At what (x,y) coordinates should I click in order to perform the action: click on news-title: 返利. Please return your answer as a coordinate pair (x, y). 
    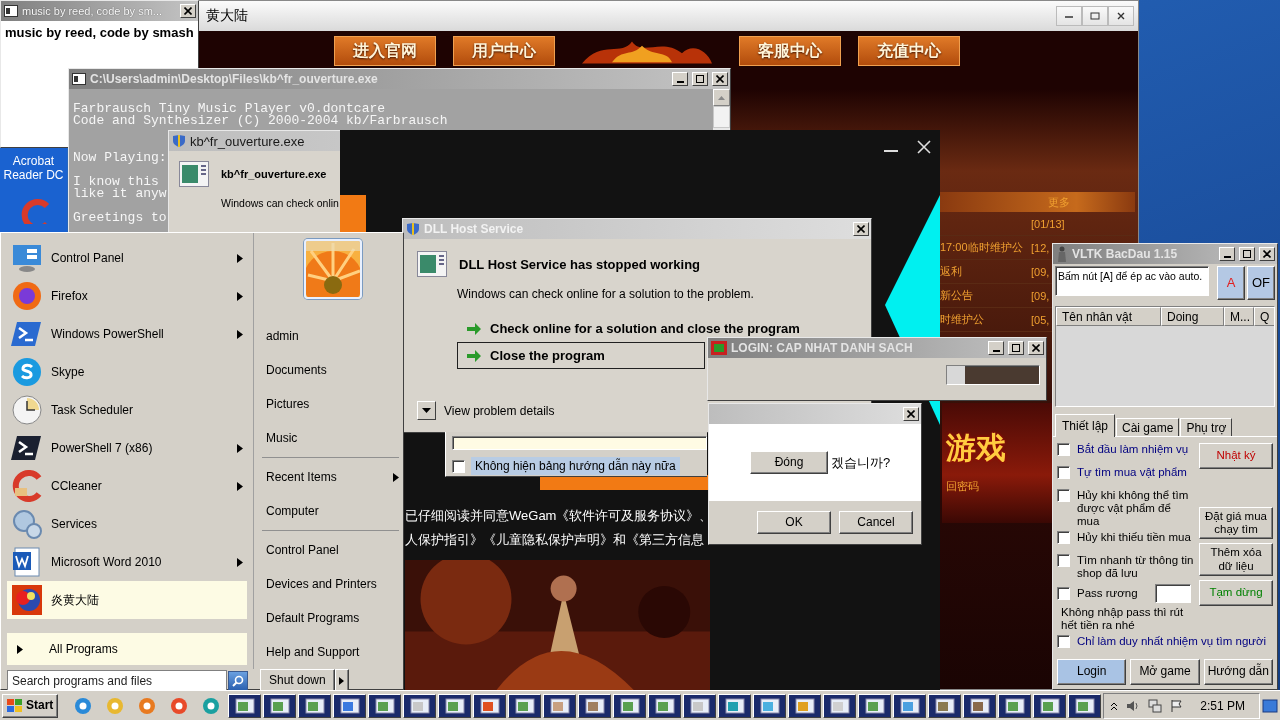
    Looking at the image, I should click on (985, 271).